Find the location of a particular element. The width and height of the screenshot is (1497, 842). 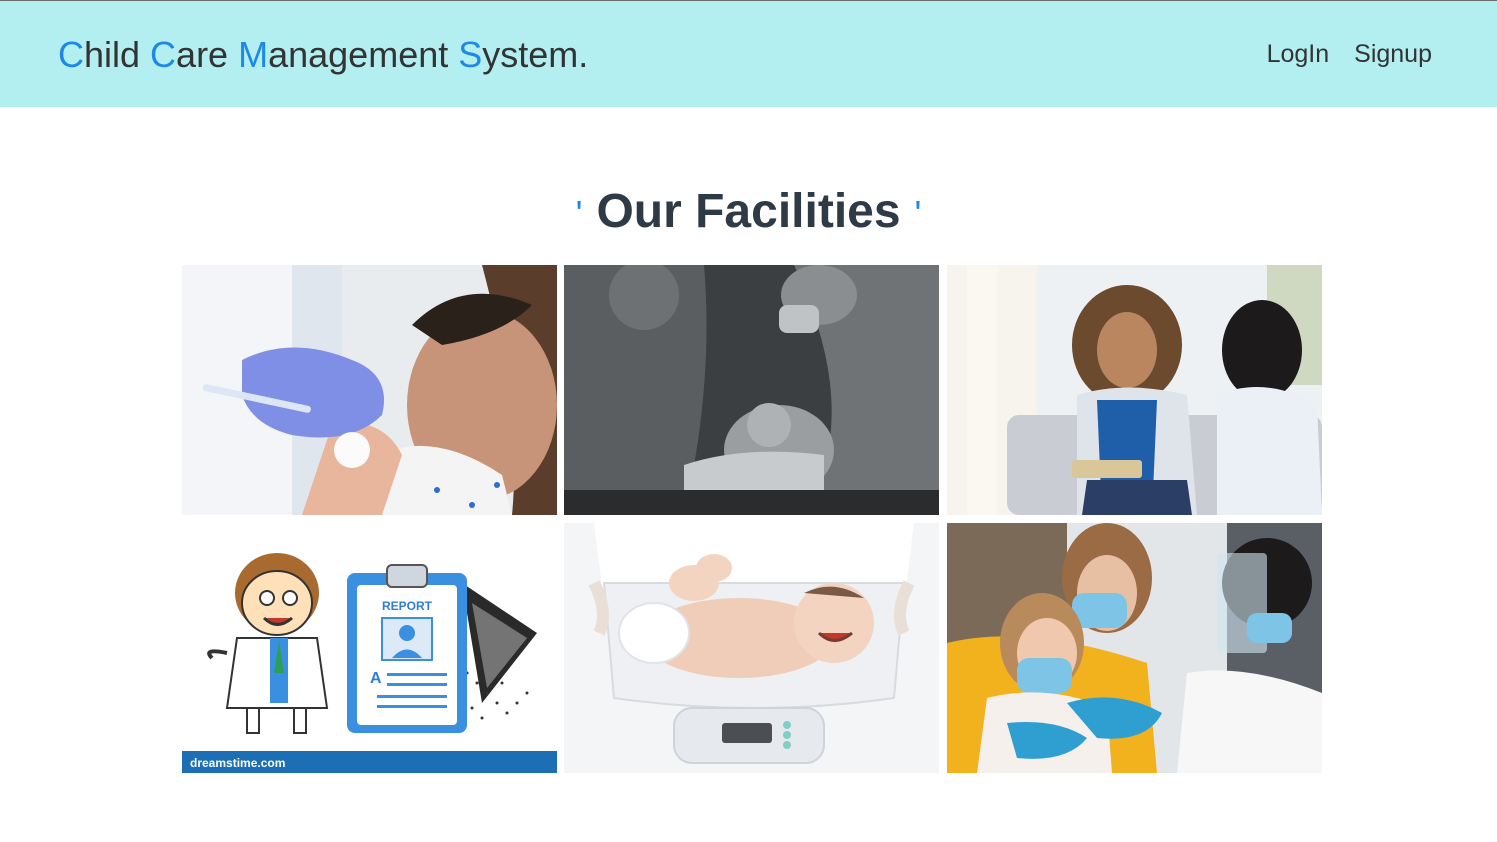

facilities-title: ' Our Facilities ' is located at coordinates (748, 212).